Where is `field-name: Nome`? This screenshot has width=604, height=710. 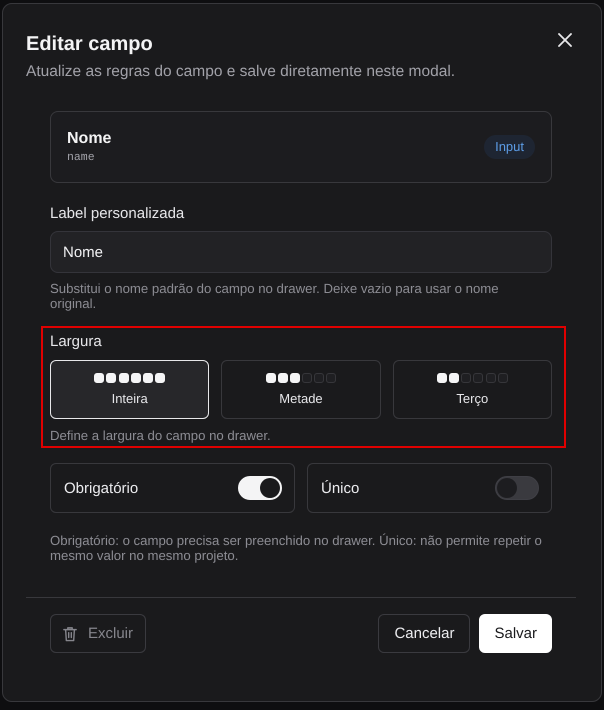 field-name: Nome is located at coordinates (89, 139).